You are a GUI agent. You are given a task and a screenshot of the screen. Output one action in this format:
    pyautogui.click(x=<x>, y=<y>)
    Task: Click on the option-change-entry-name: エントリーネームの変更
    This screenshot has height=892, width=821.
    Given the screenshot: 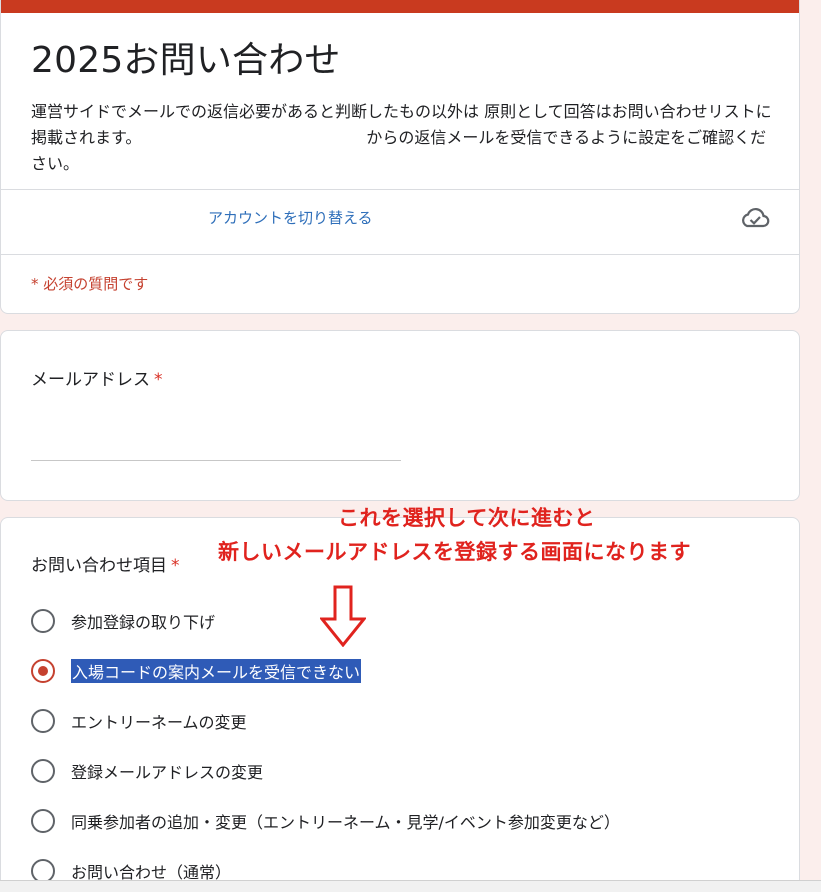 What is the action you would take?
    pyautogui.click(x=139, y=721)
    